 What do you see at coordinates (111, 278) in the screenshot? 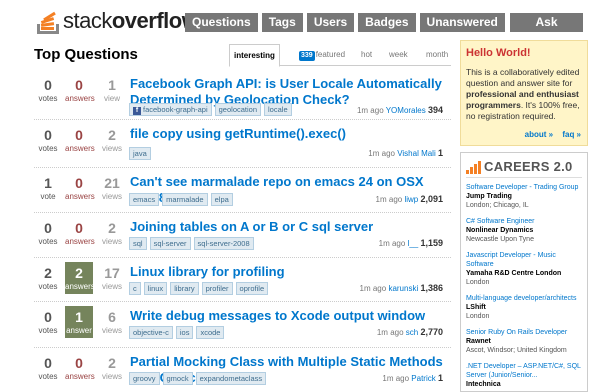
I see `view-count: 17 views` at bounding box center [111, 278].